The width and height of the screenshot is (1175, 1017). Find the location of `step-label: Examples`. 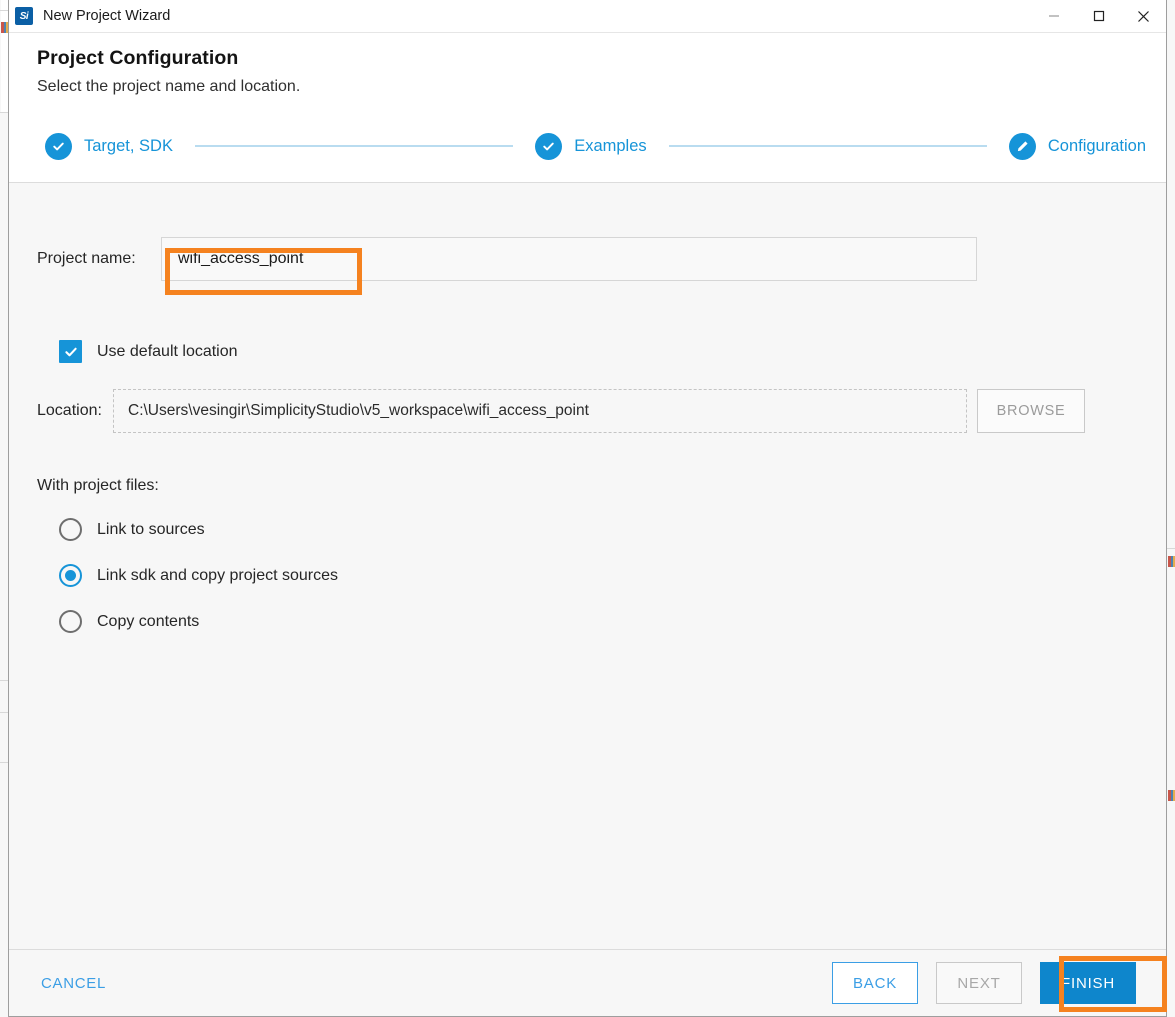

step-label: Examples is located at coordinates (610, 145).